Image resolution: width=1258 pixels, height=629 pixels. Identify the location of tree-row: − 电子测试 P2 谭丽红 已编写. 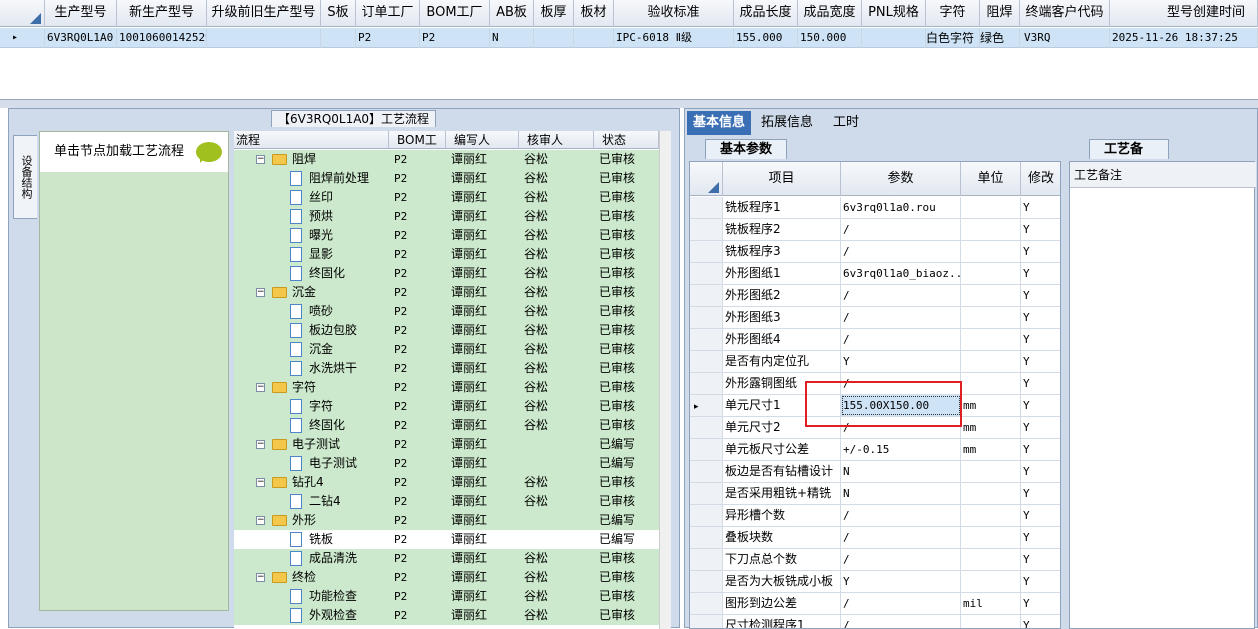
(446, 444).